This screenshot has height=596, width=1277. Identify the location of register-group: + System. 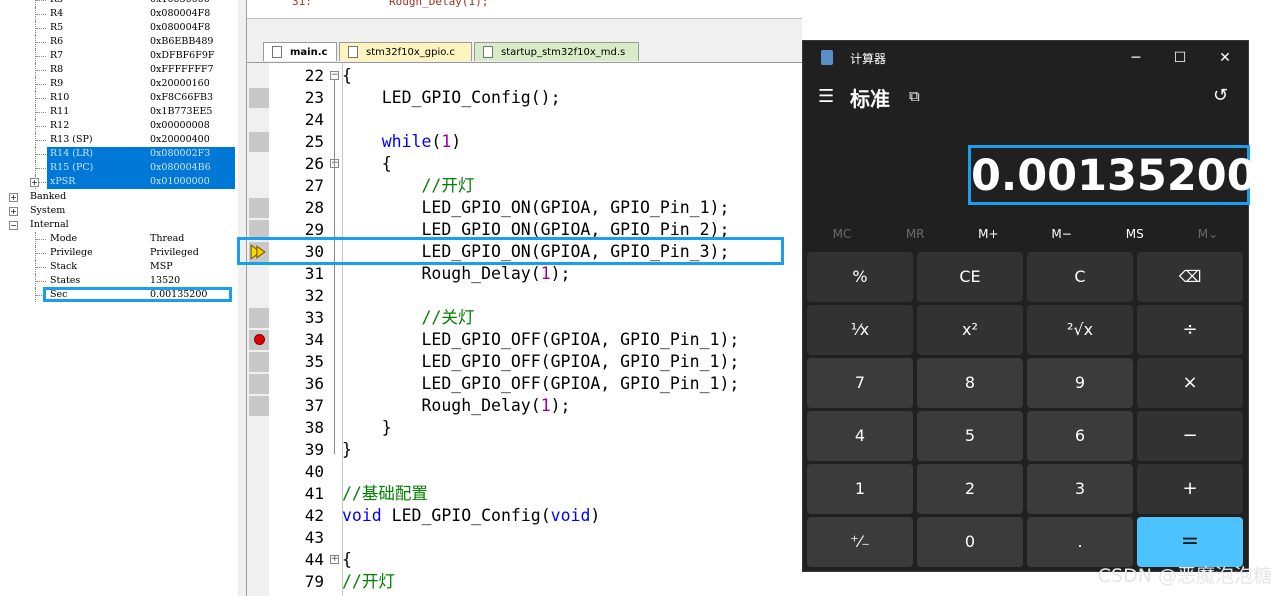
(119, 211).